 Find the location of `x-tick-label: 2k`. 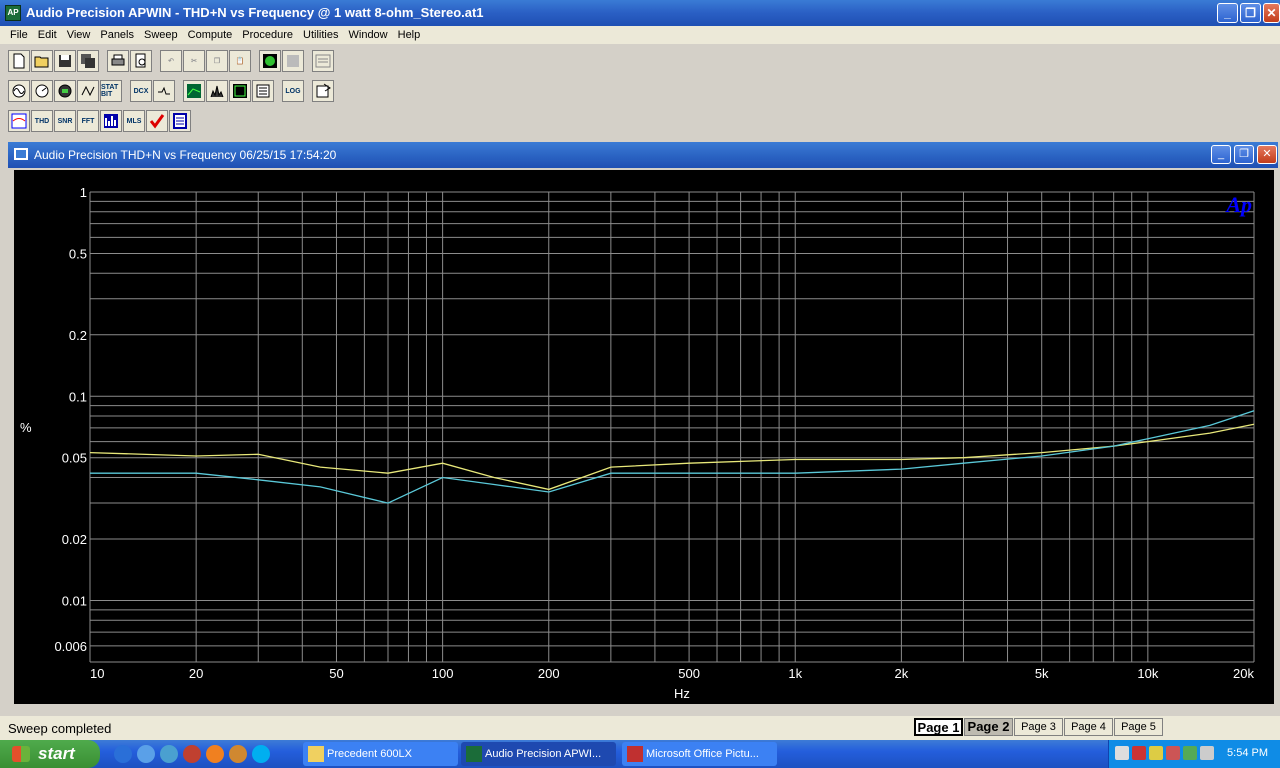

x-tick-label: 2k is located at coordinates (902, 673).